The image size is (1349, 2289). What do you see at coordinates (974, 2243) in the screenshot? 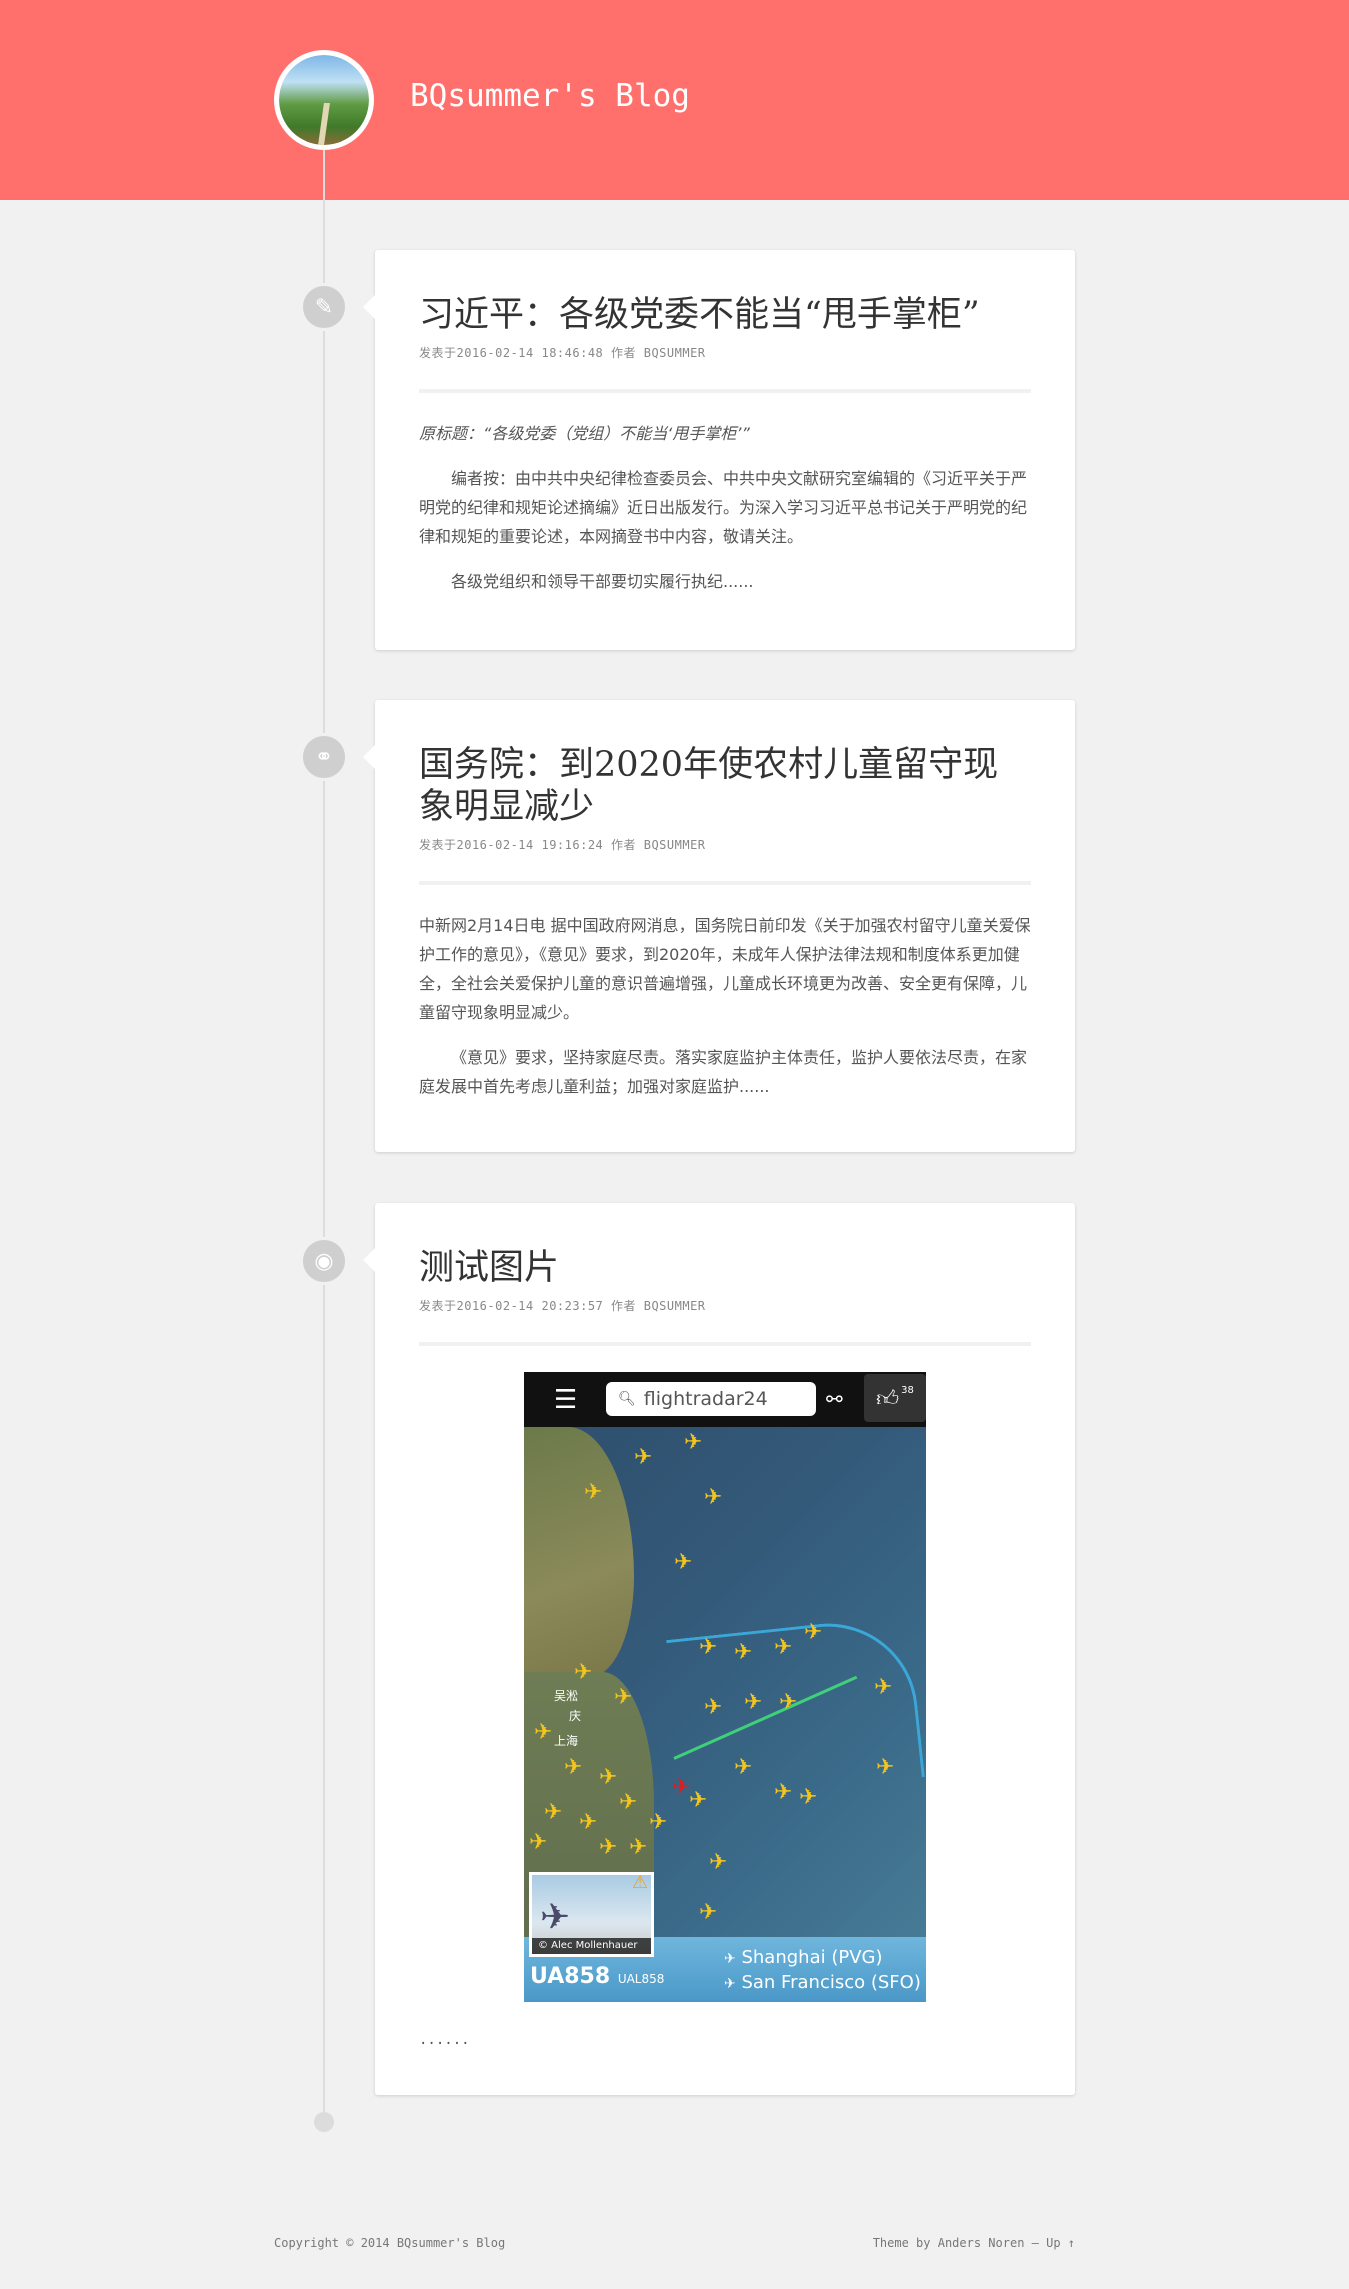
I see `footer-theme-credit: Theme by Anders Noren — Up ↑` at bounding box center [974, 2243].